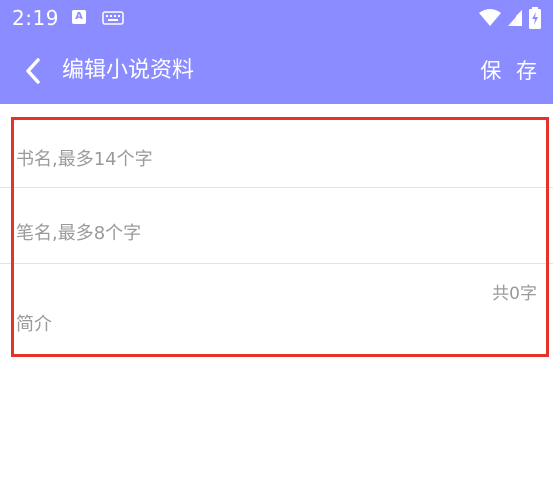  I want to click on save-button: 保 存, so click(510, 71).